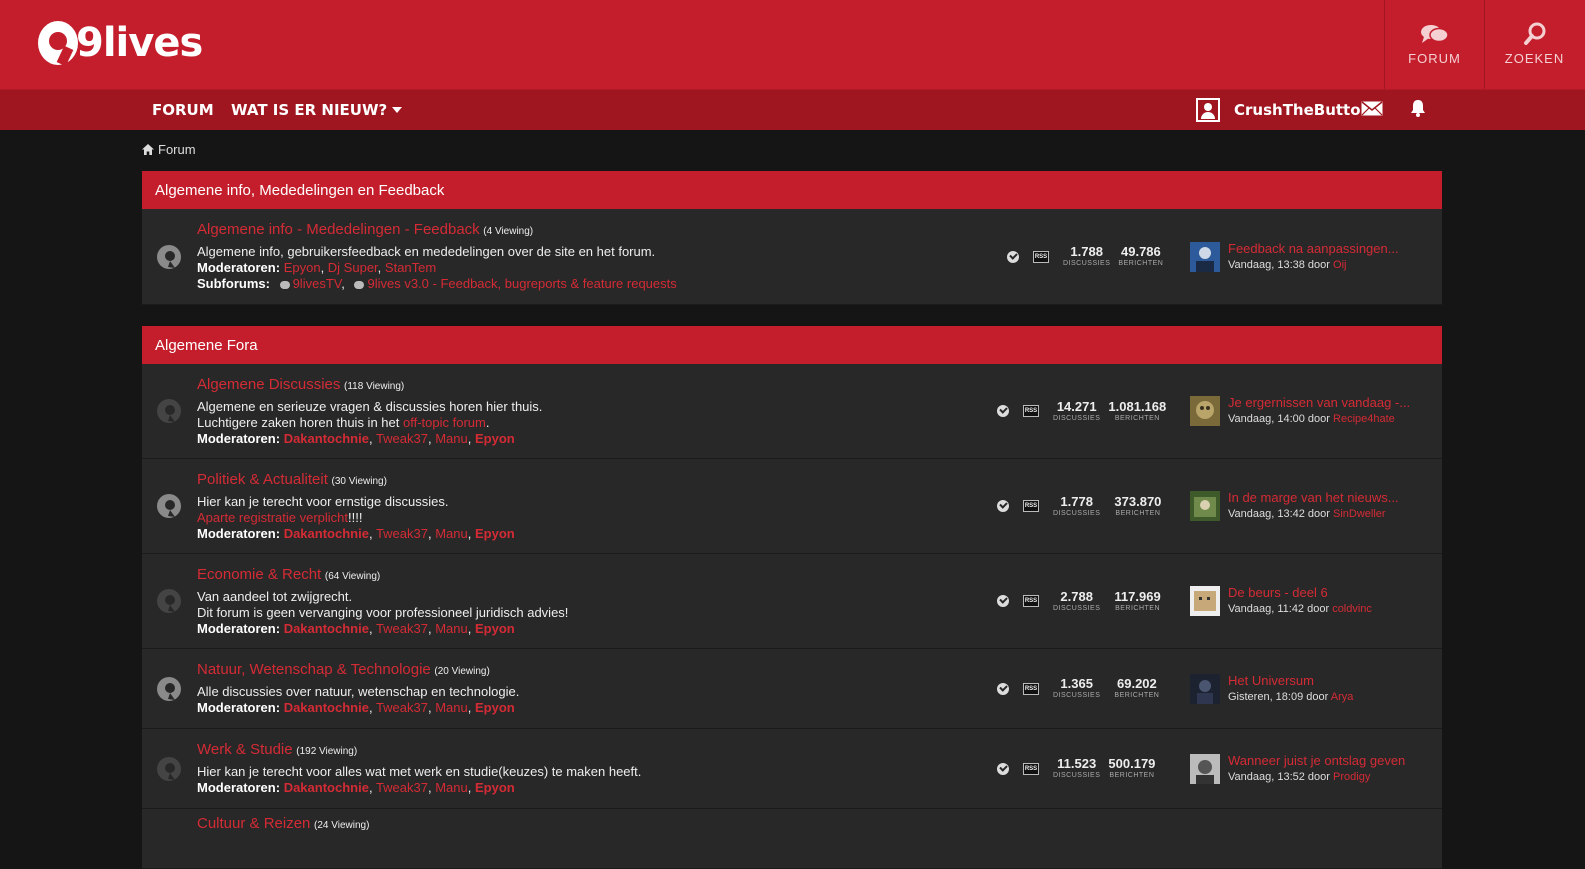  What do you see at coordinates (444, 422) in the screenshot?
I see `offtopic-link: off-topic forum` at bounding box center [444, 422].